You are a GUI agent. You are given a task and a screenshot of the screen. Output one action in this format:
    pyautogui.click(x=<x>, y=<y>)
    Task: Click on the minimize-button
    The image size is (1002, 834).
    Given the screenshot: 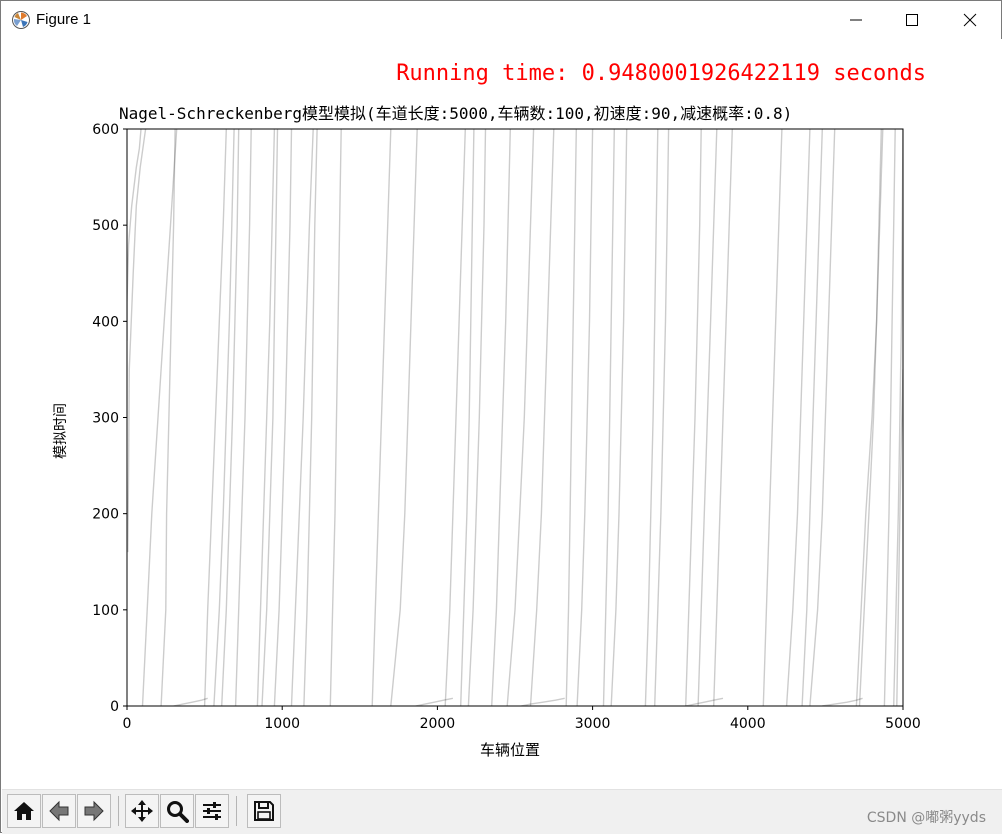 What is the action you would take?
    pyautogui.click(x=856, y=20)
    